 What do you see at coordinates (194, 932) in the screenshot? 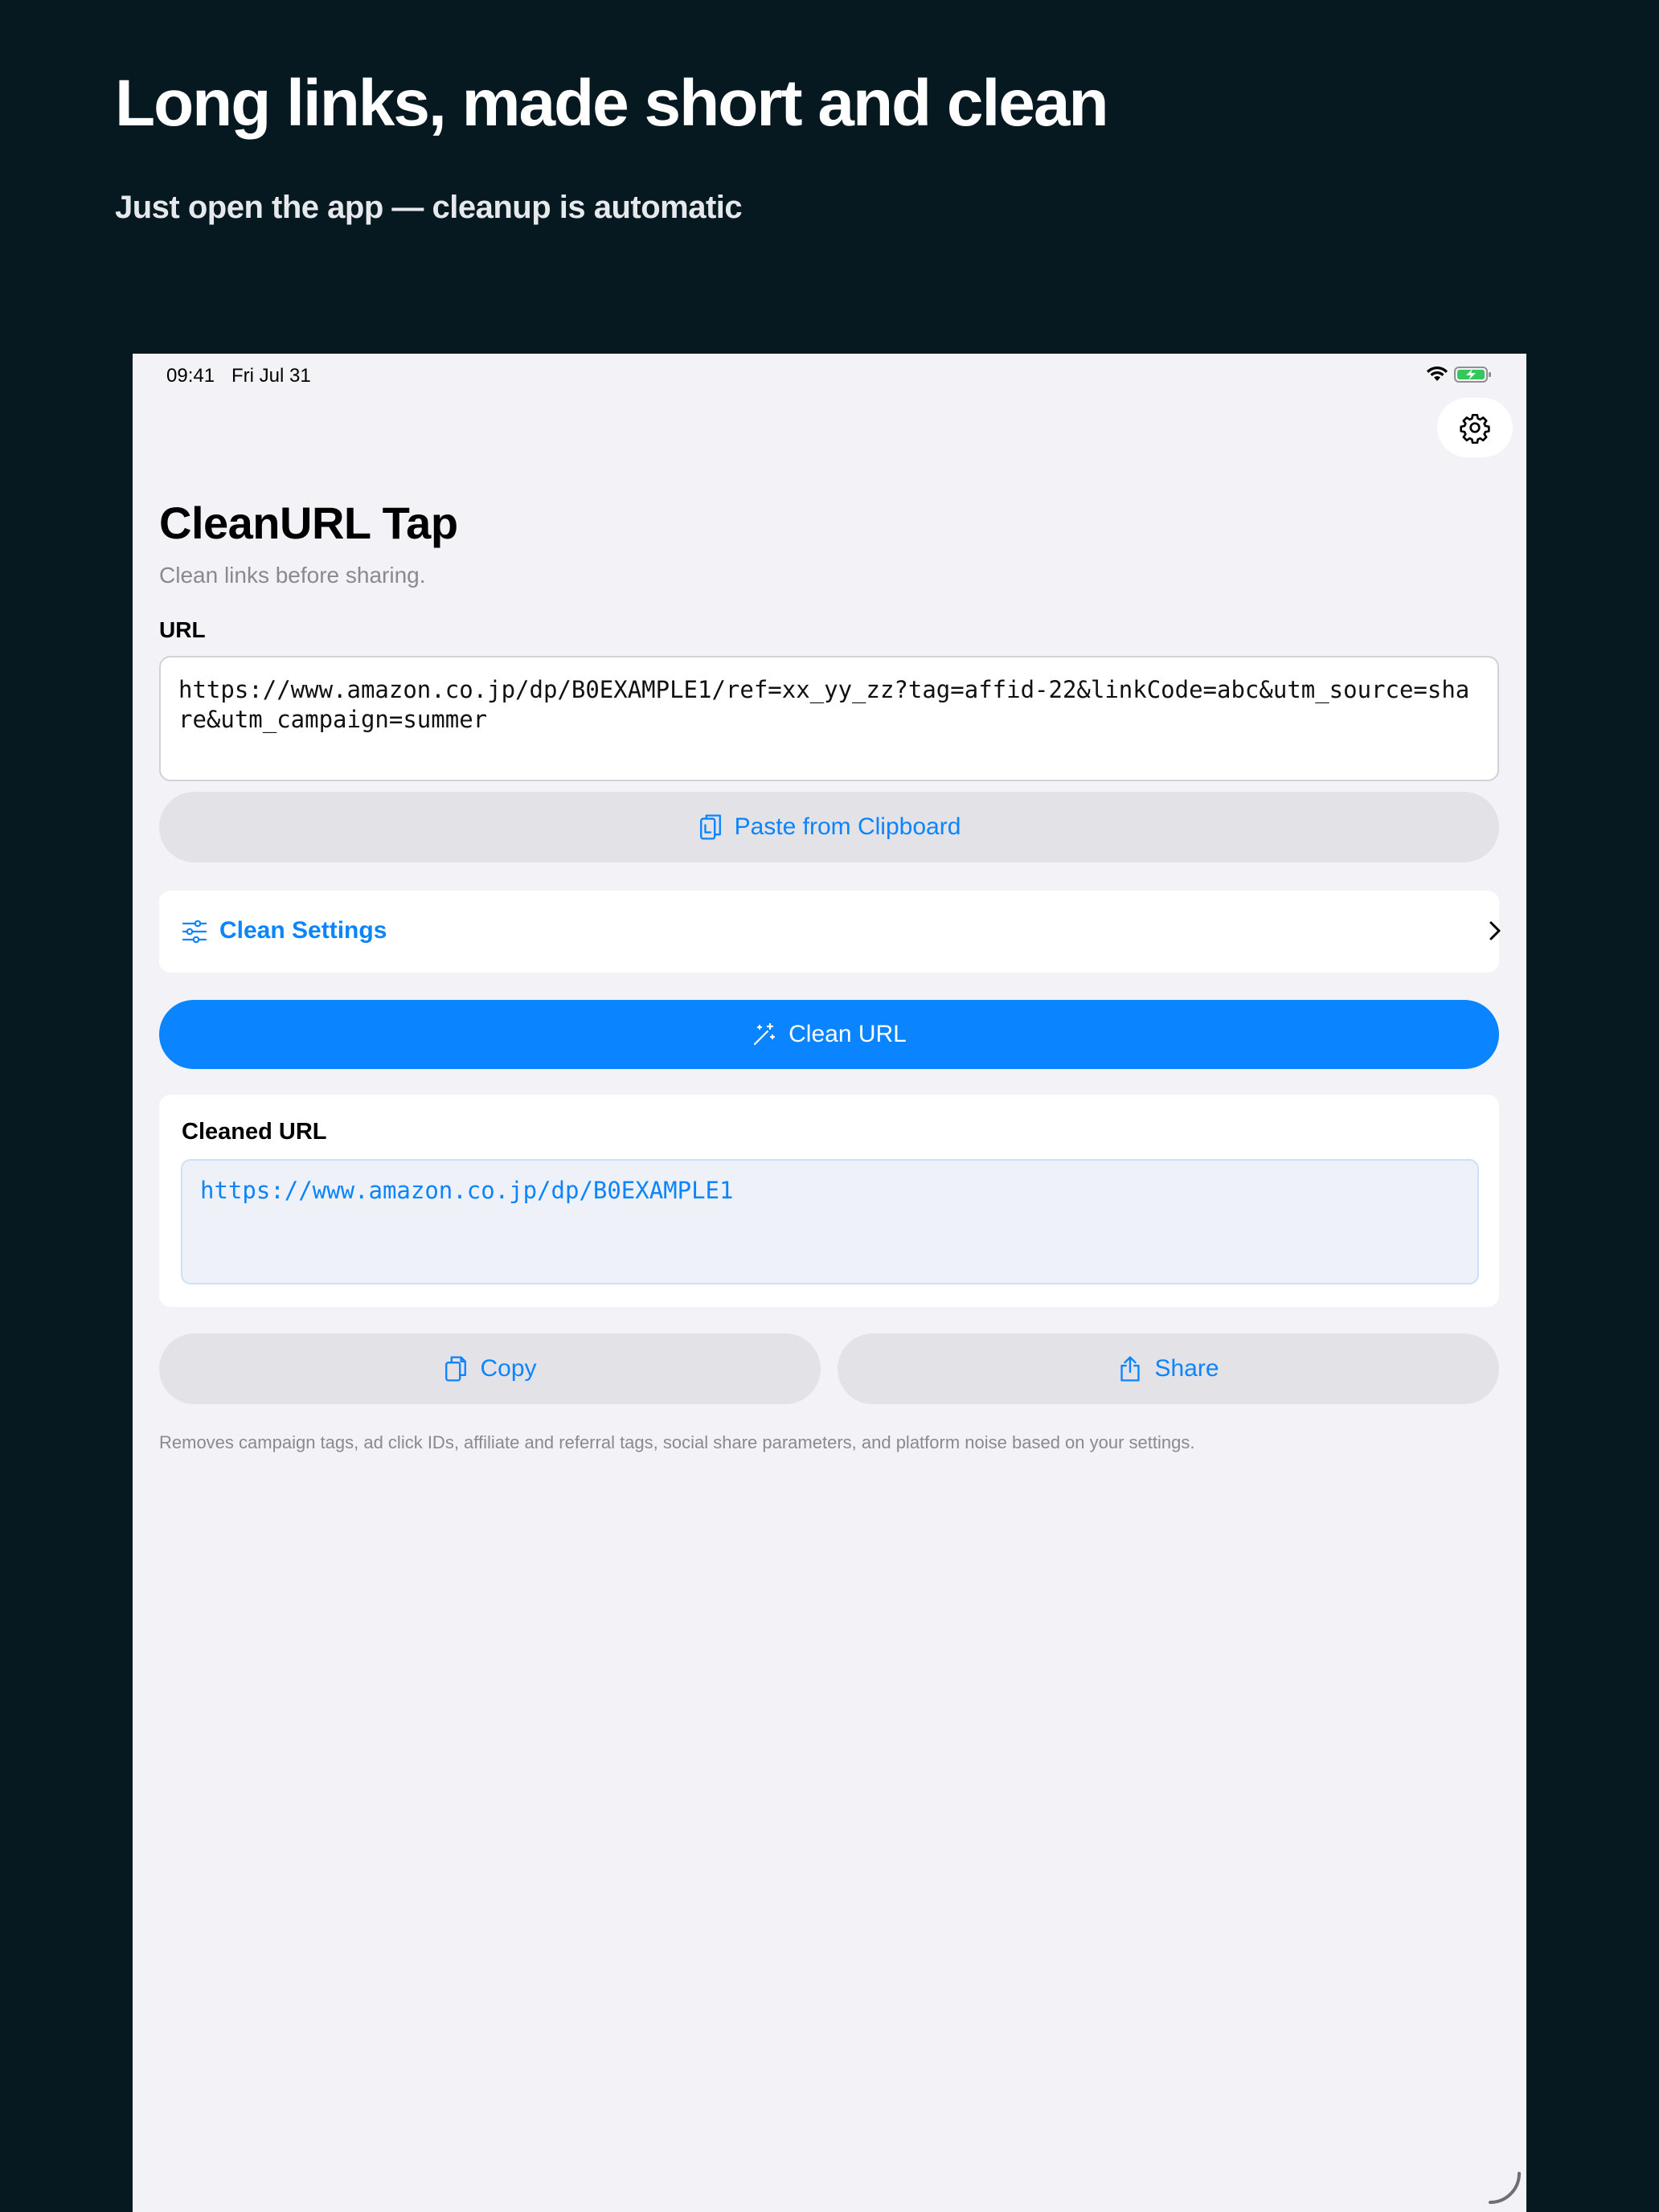
I see `sliders-icon` at bounding box center [194, 932].